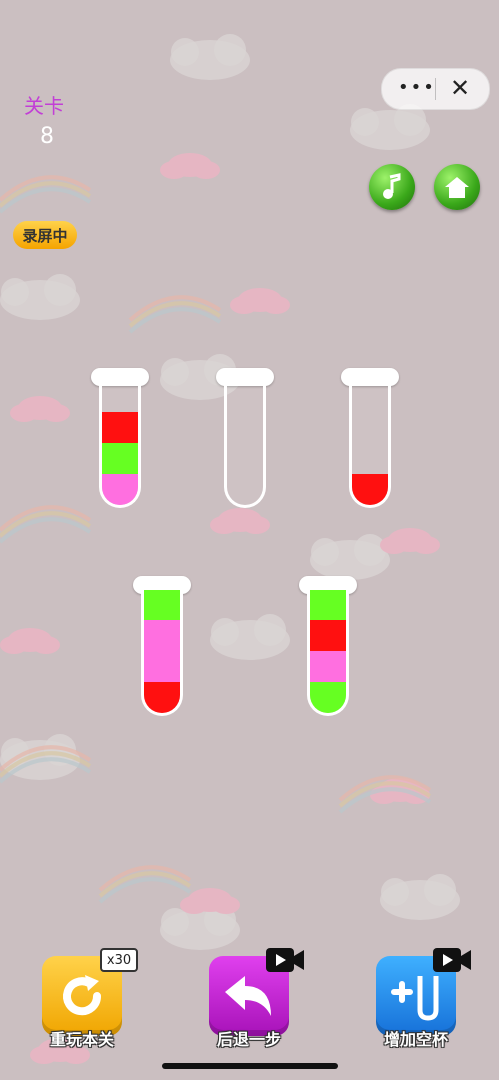 The image size is (499, 1080). I want to click on uses-left-badge: x30, so click(119, 960).